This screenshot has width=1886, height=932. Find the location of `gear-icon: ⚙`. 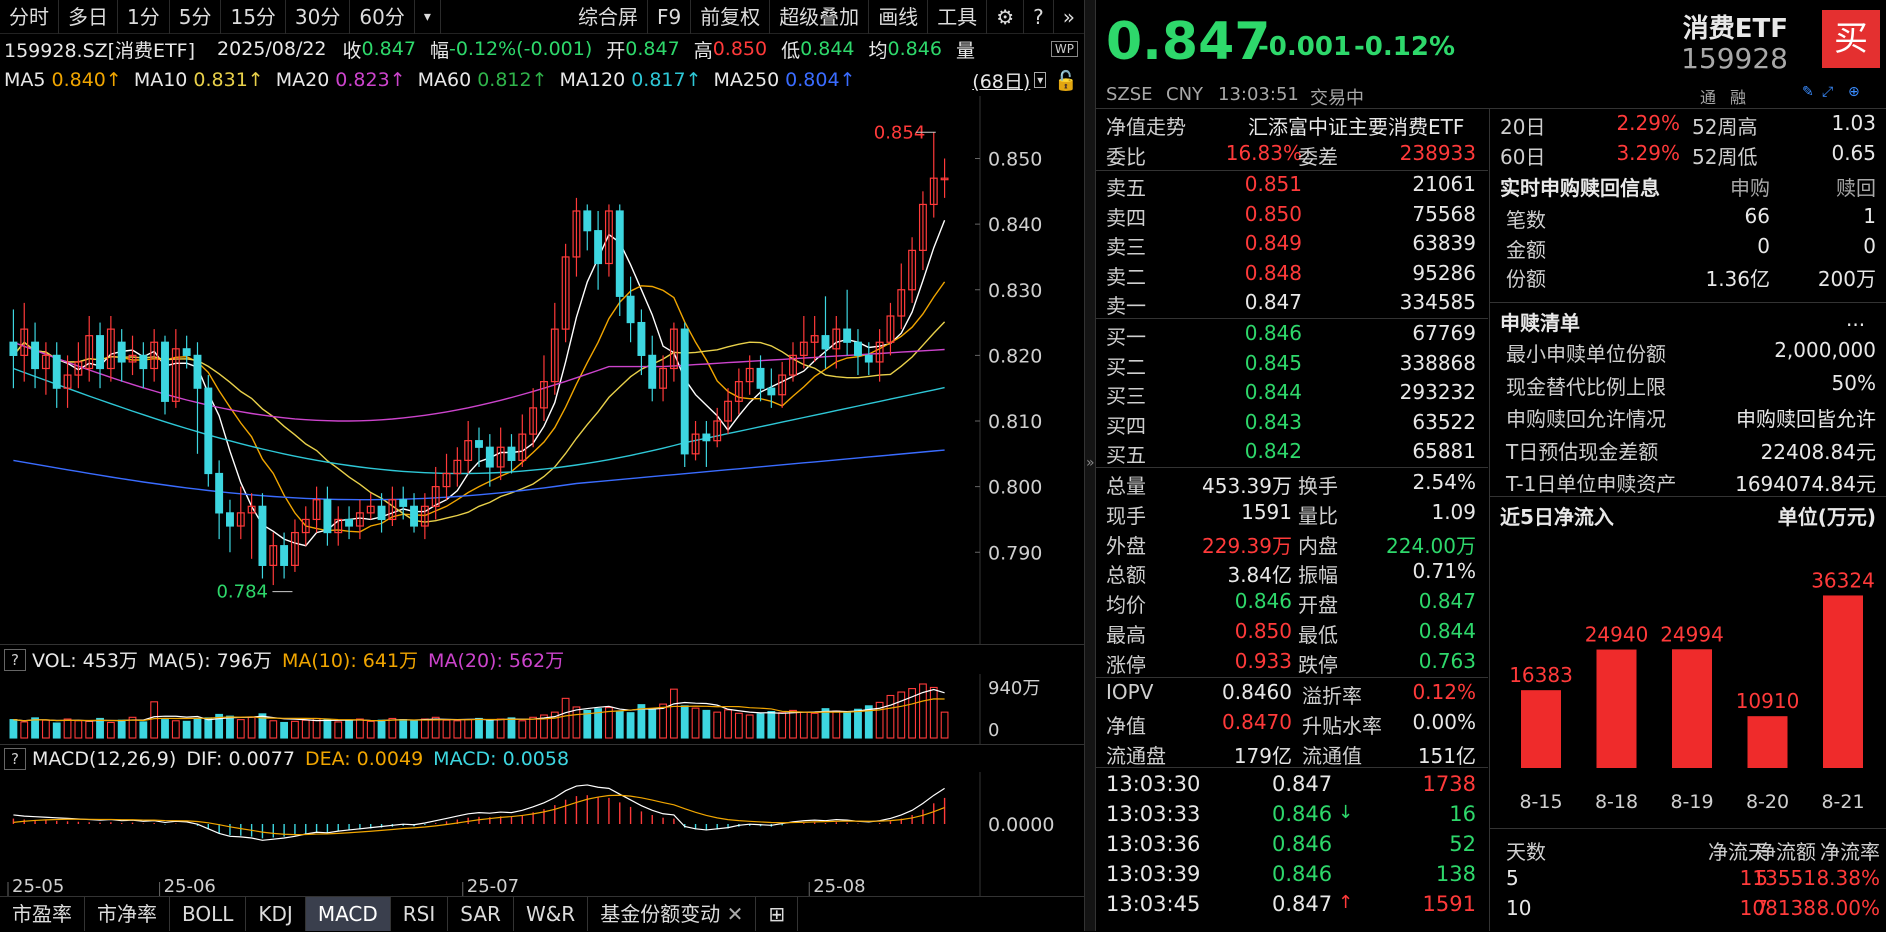

gear-icon: ⚙ is located at coordinates (1006, 17).